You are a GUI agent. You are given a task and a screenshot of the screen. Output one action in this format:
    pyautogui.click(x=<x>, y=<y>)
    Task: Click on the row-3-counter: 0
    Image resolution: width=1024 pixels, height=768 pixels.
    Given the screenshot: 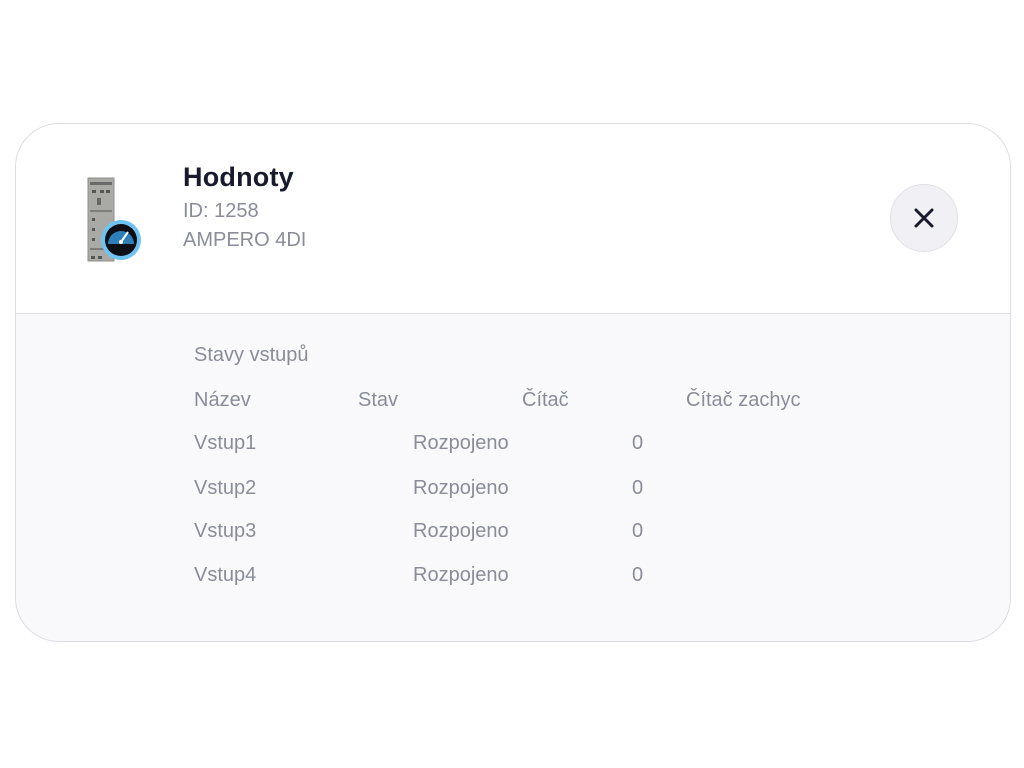 What is the action you would take?
    pyautogui.click(x=638, y=531)
    